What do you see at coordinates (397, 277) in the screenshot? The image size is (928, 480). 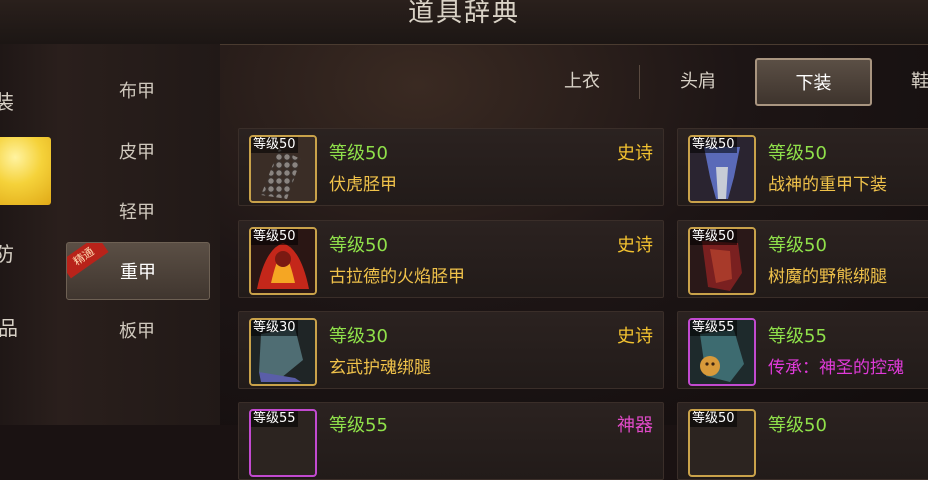 I see `item-name: 古拉德的火焰胫甲` at bounding box center [397, 277].